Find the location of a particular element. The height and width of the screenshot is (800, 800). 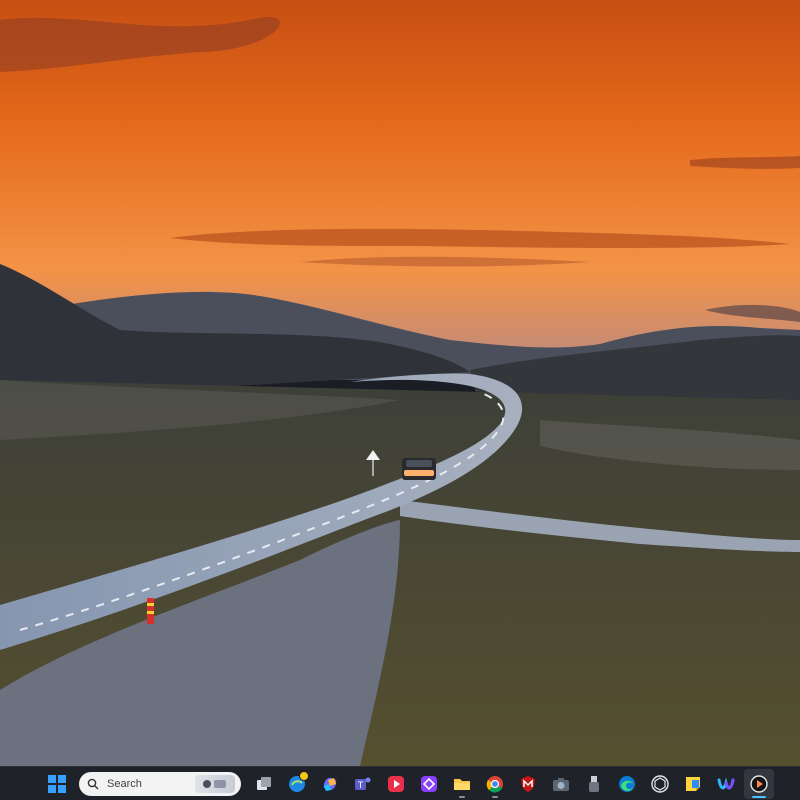

play-icon is located at coordinates (396, 783).